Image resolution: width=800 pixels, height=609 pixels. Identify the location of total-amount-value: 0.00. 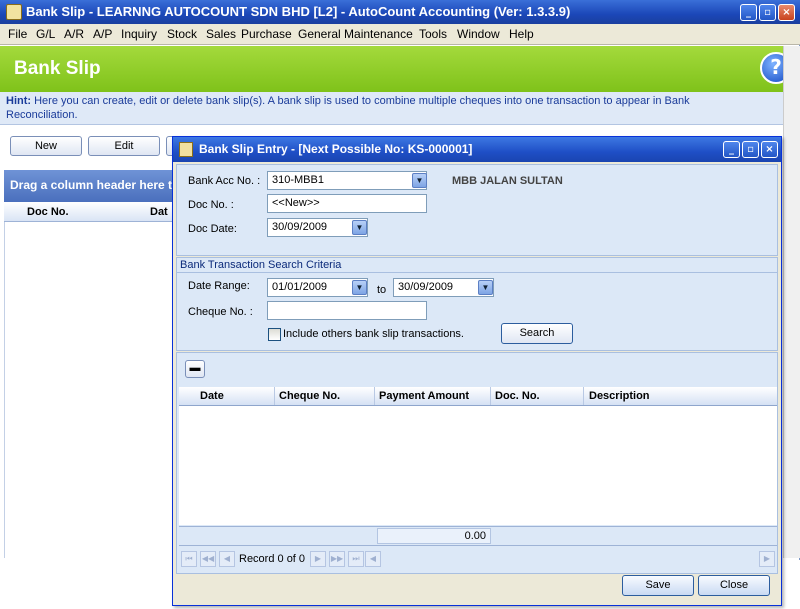
(475, 536).